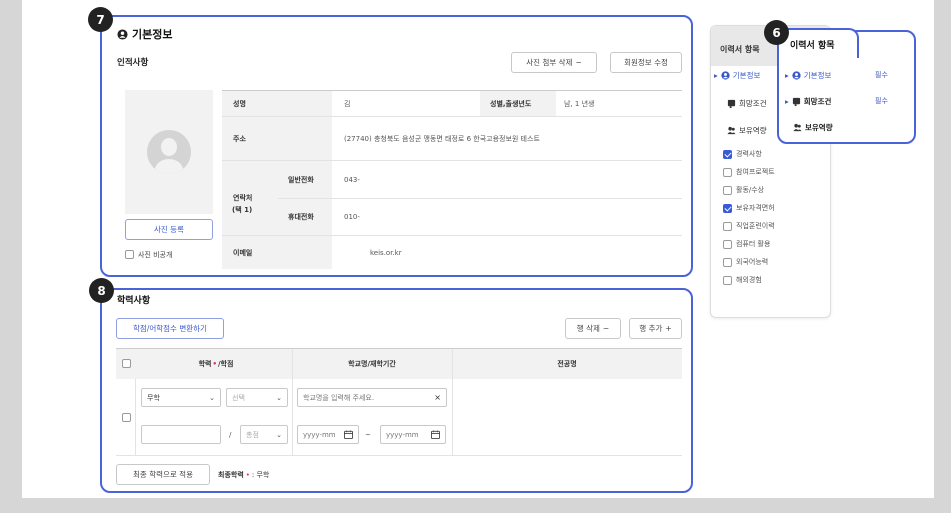 Image resolution: width=951 pixels, height=513 pixels. What do you see at coordinates (749, 280) in the screenshot?
I see `nav-check-label: 해외경험` at bounding box center [749, 280].